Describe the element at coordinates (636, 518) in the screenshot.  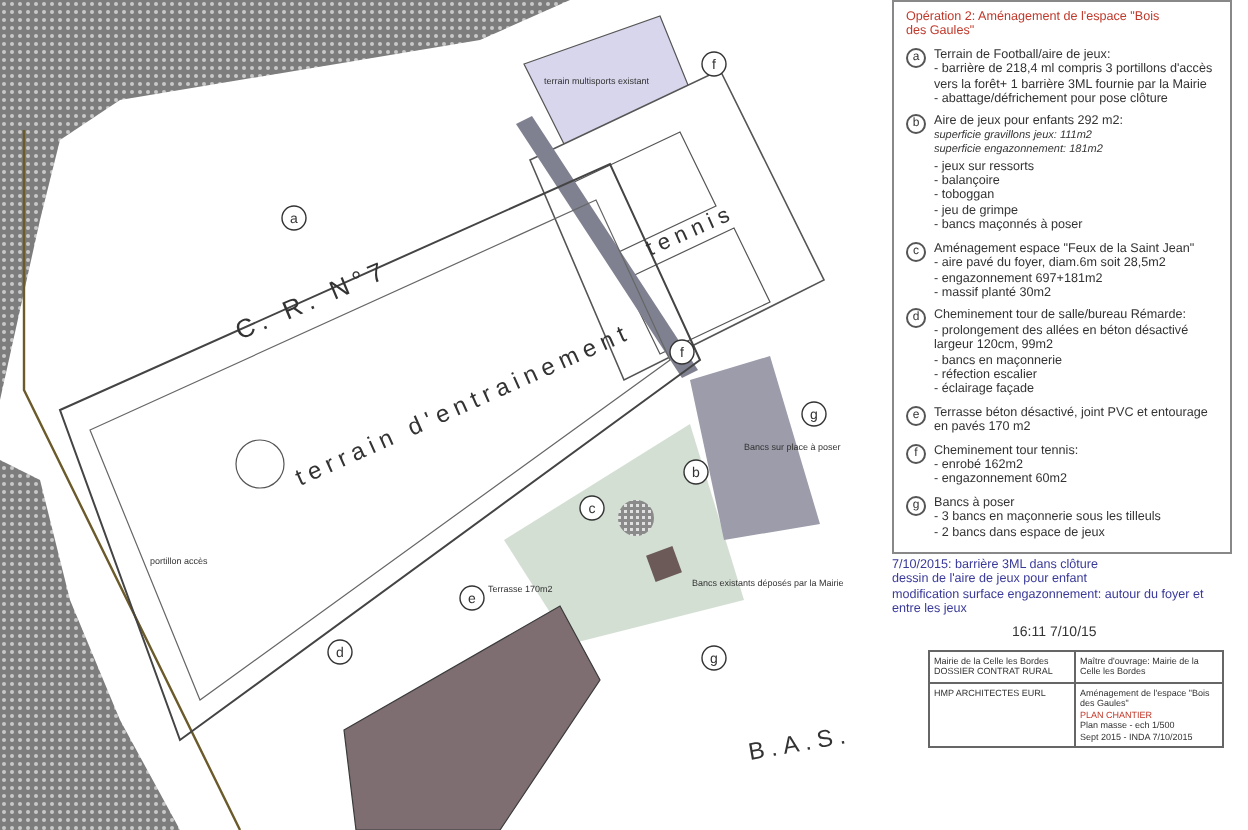
I see `fire-pit` at that location.